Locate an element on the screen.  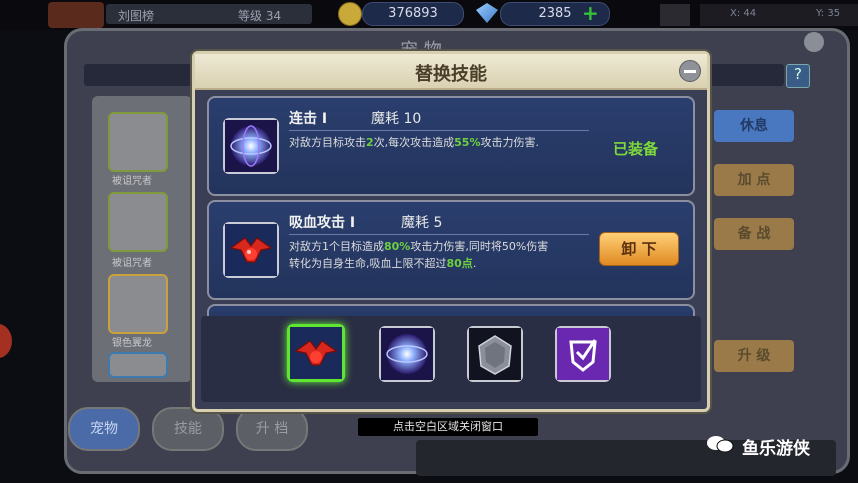
top-hud: 刘图榜 等级 34 376893 2385 + X: 44 Y: 35 is located at coordinates (429, 15).